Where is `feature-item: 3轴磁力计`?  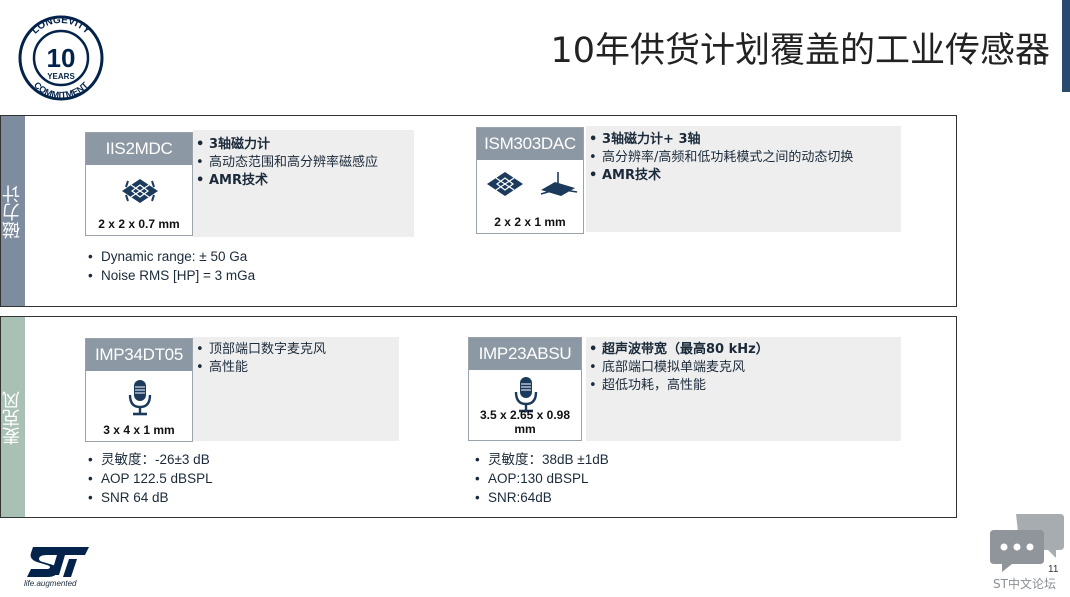 feature-item: 3轴磁力计 is located at coordinates (303, 145).